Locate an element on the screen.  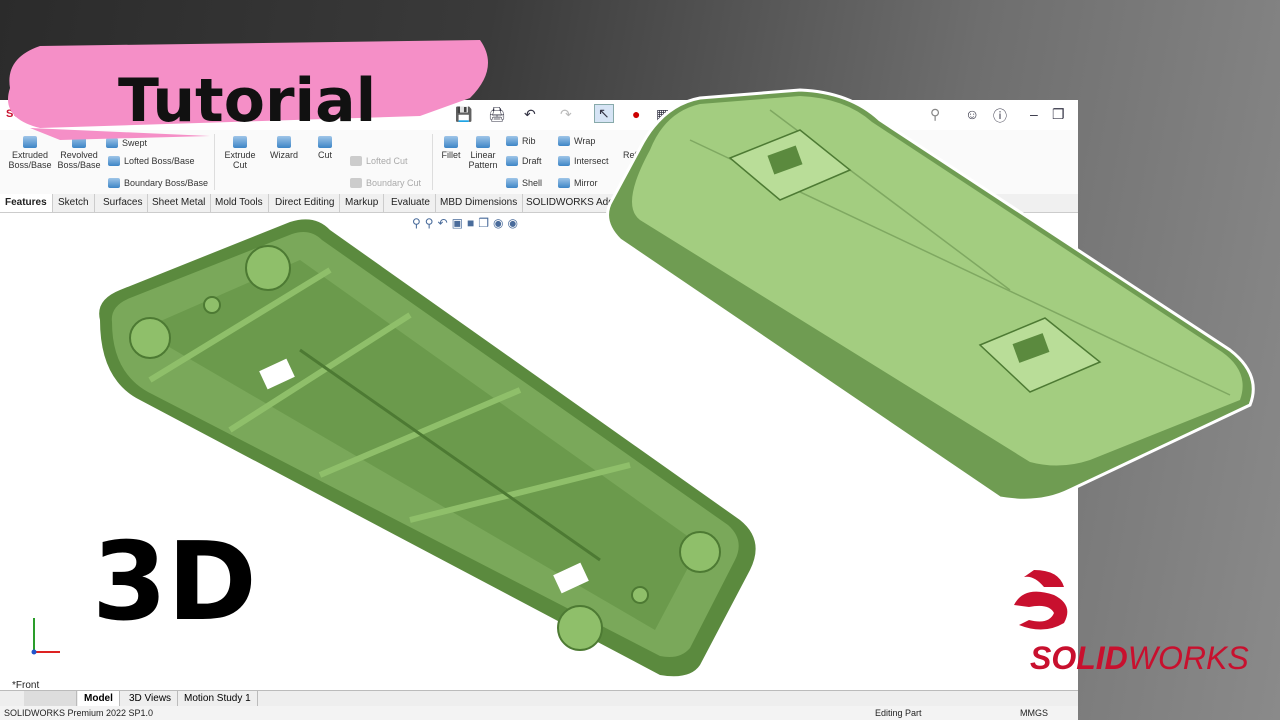
brand-thin: WORKS is located at coordinates (1188, 658).